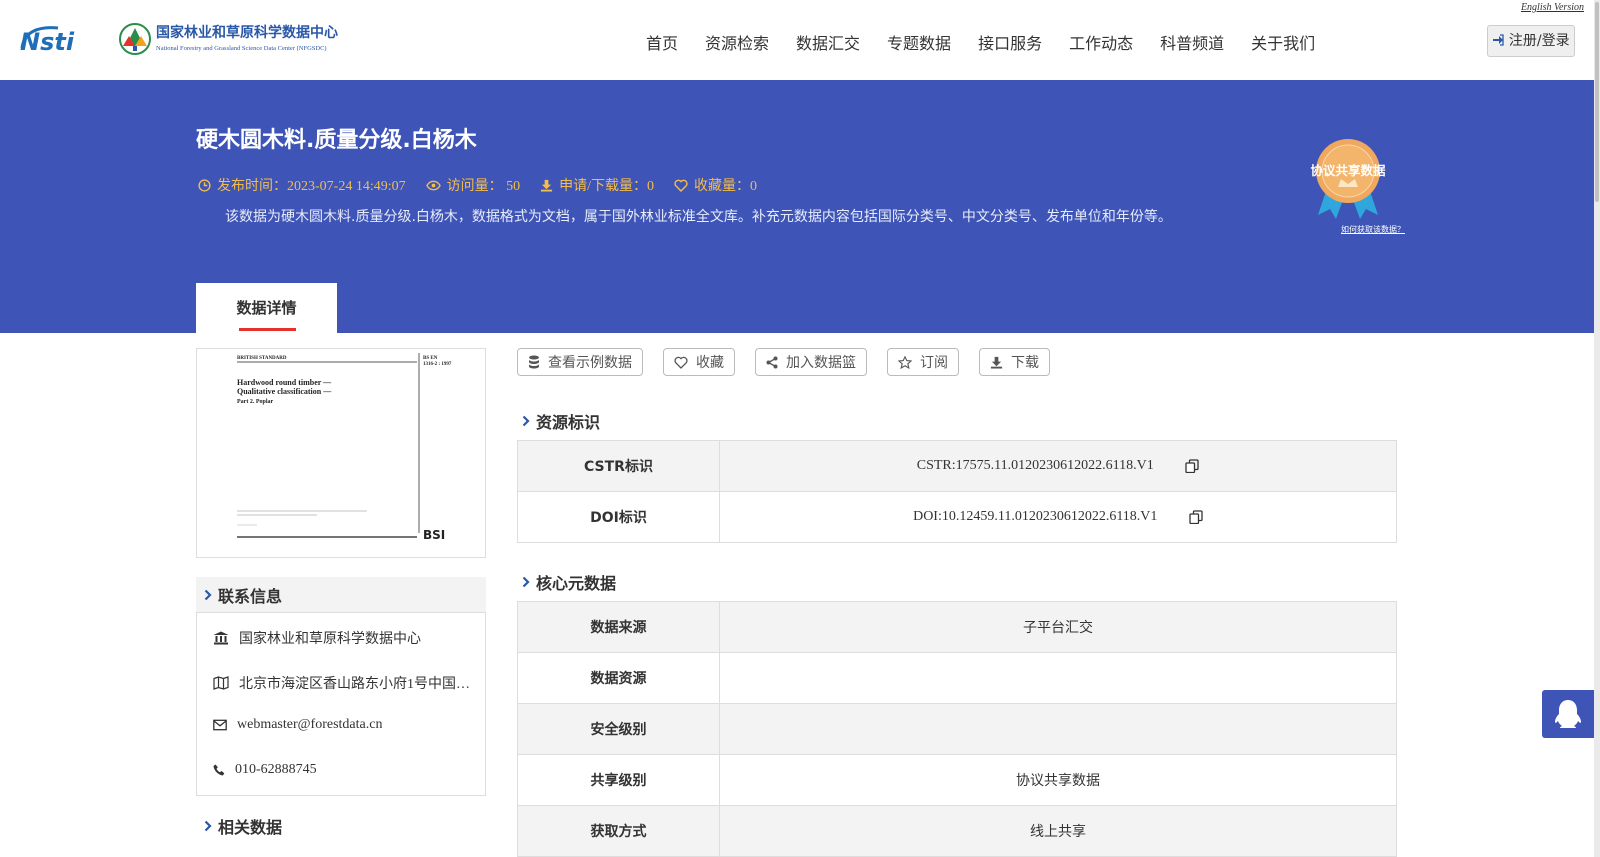 The height and width of the screenshot is (857, 1600). I want to click on institution-icon, so click(221, 638).